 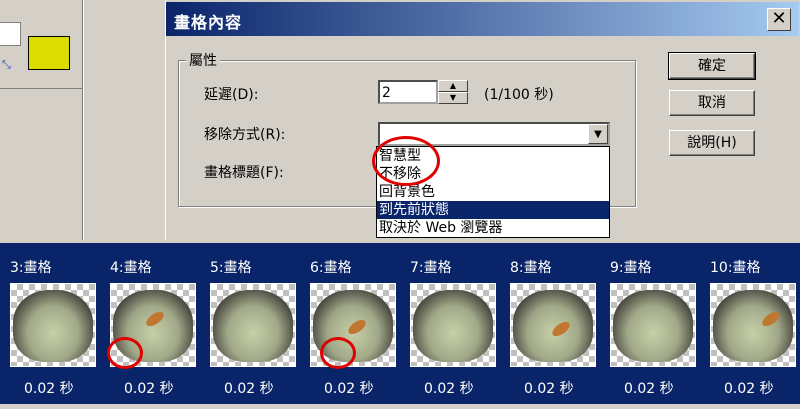 I want to click on delay-unit: (1/100 秒), so click(x=519, y=95).